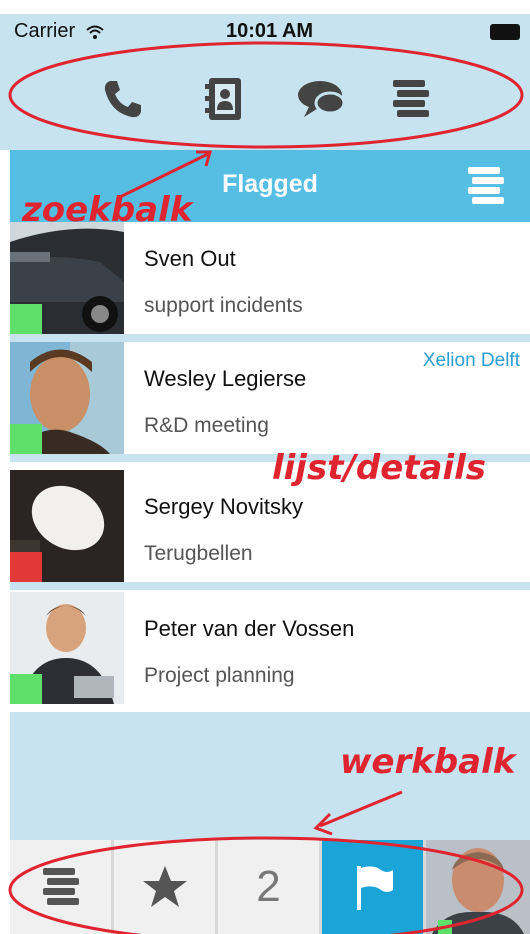 This screenshot has width=530, height=934. Describe the element at coordinates (428, 762) in the screenshot. I see `annotation-toolbar: werkbalk` at that location.